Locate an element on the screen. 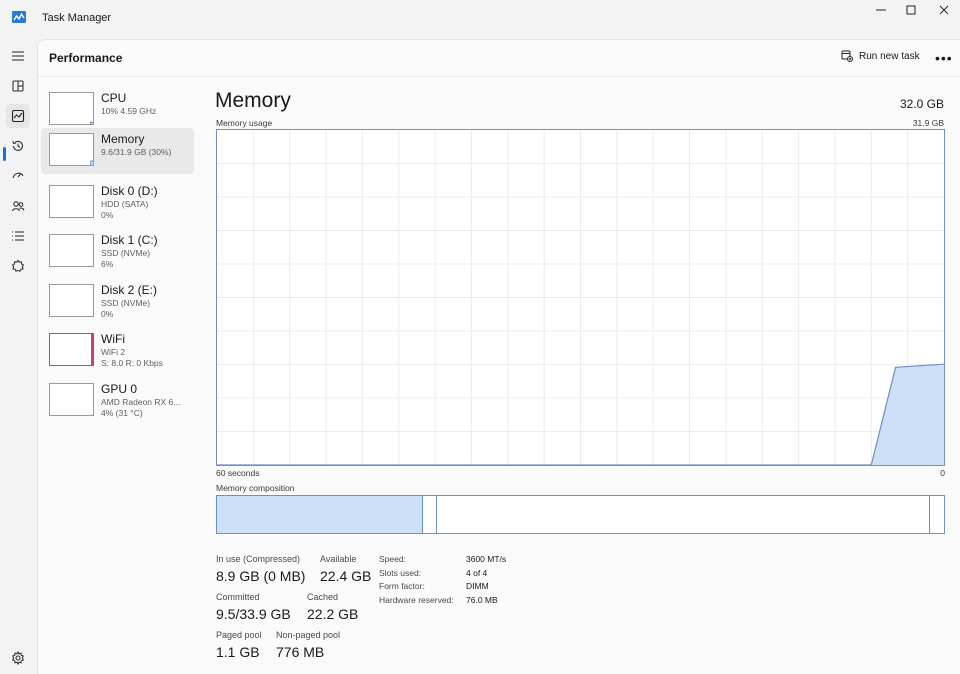 The width and height of the screenshot is (960, 674). nav-services is located at coordinates (18, 266).